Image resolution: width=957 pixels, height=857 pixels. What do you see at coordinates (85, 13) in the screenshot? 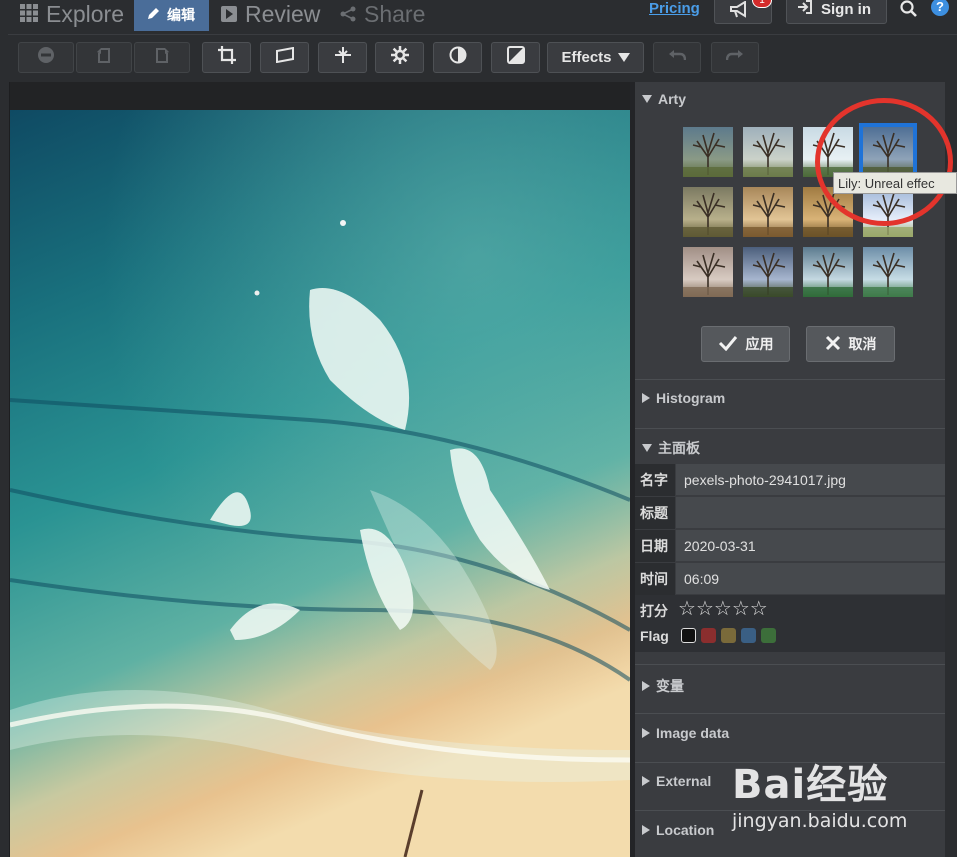
I see `nav-explore-label: Explore` at bounding box center [85, 13].